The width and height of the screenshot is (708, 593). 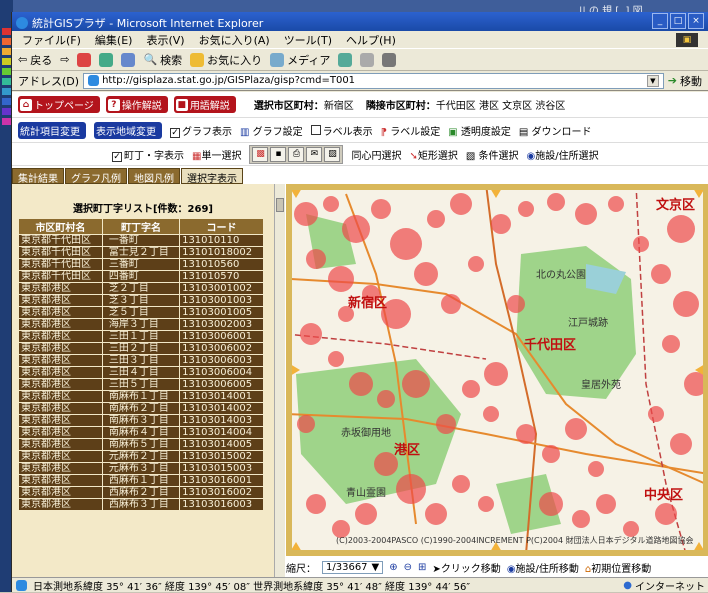 What do you see at coordinates (226, 60) in the screenshot?
I see `favorites-button: お気に入り` at bounding box center [226, 60].